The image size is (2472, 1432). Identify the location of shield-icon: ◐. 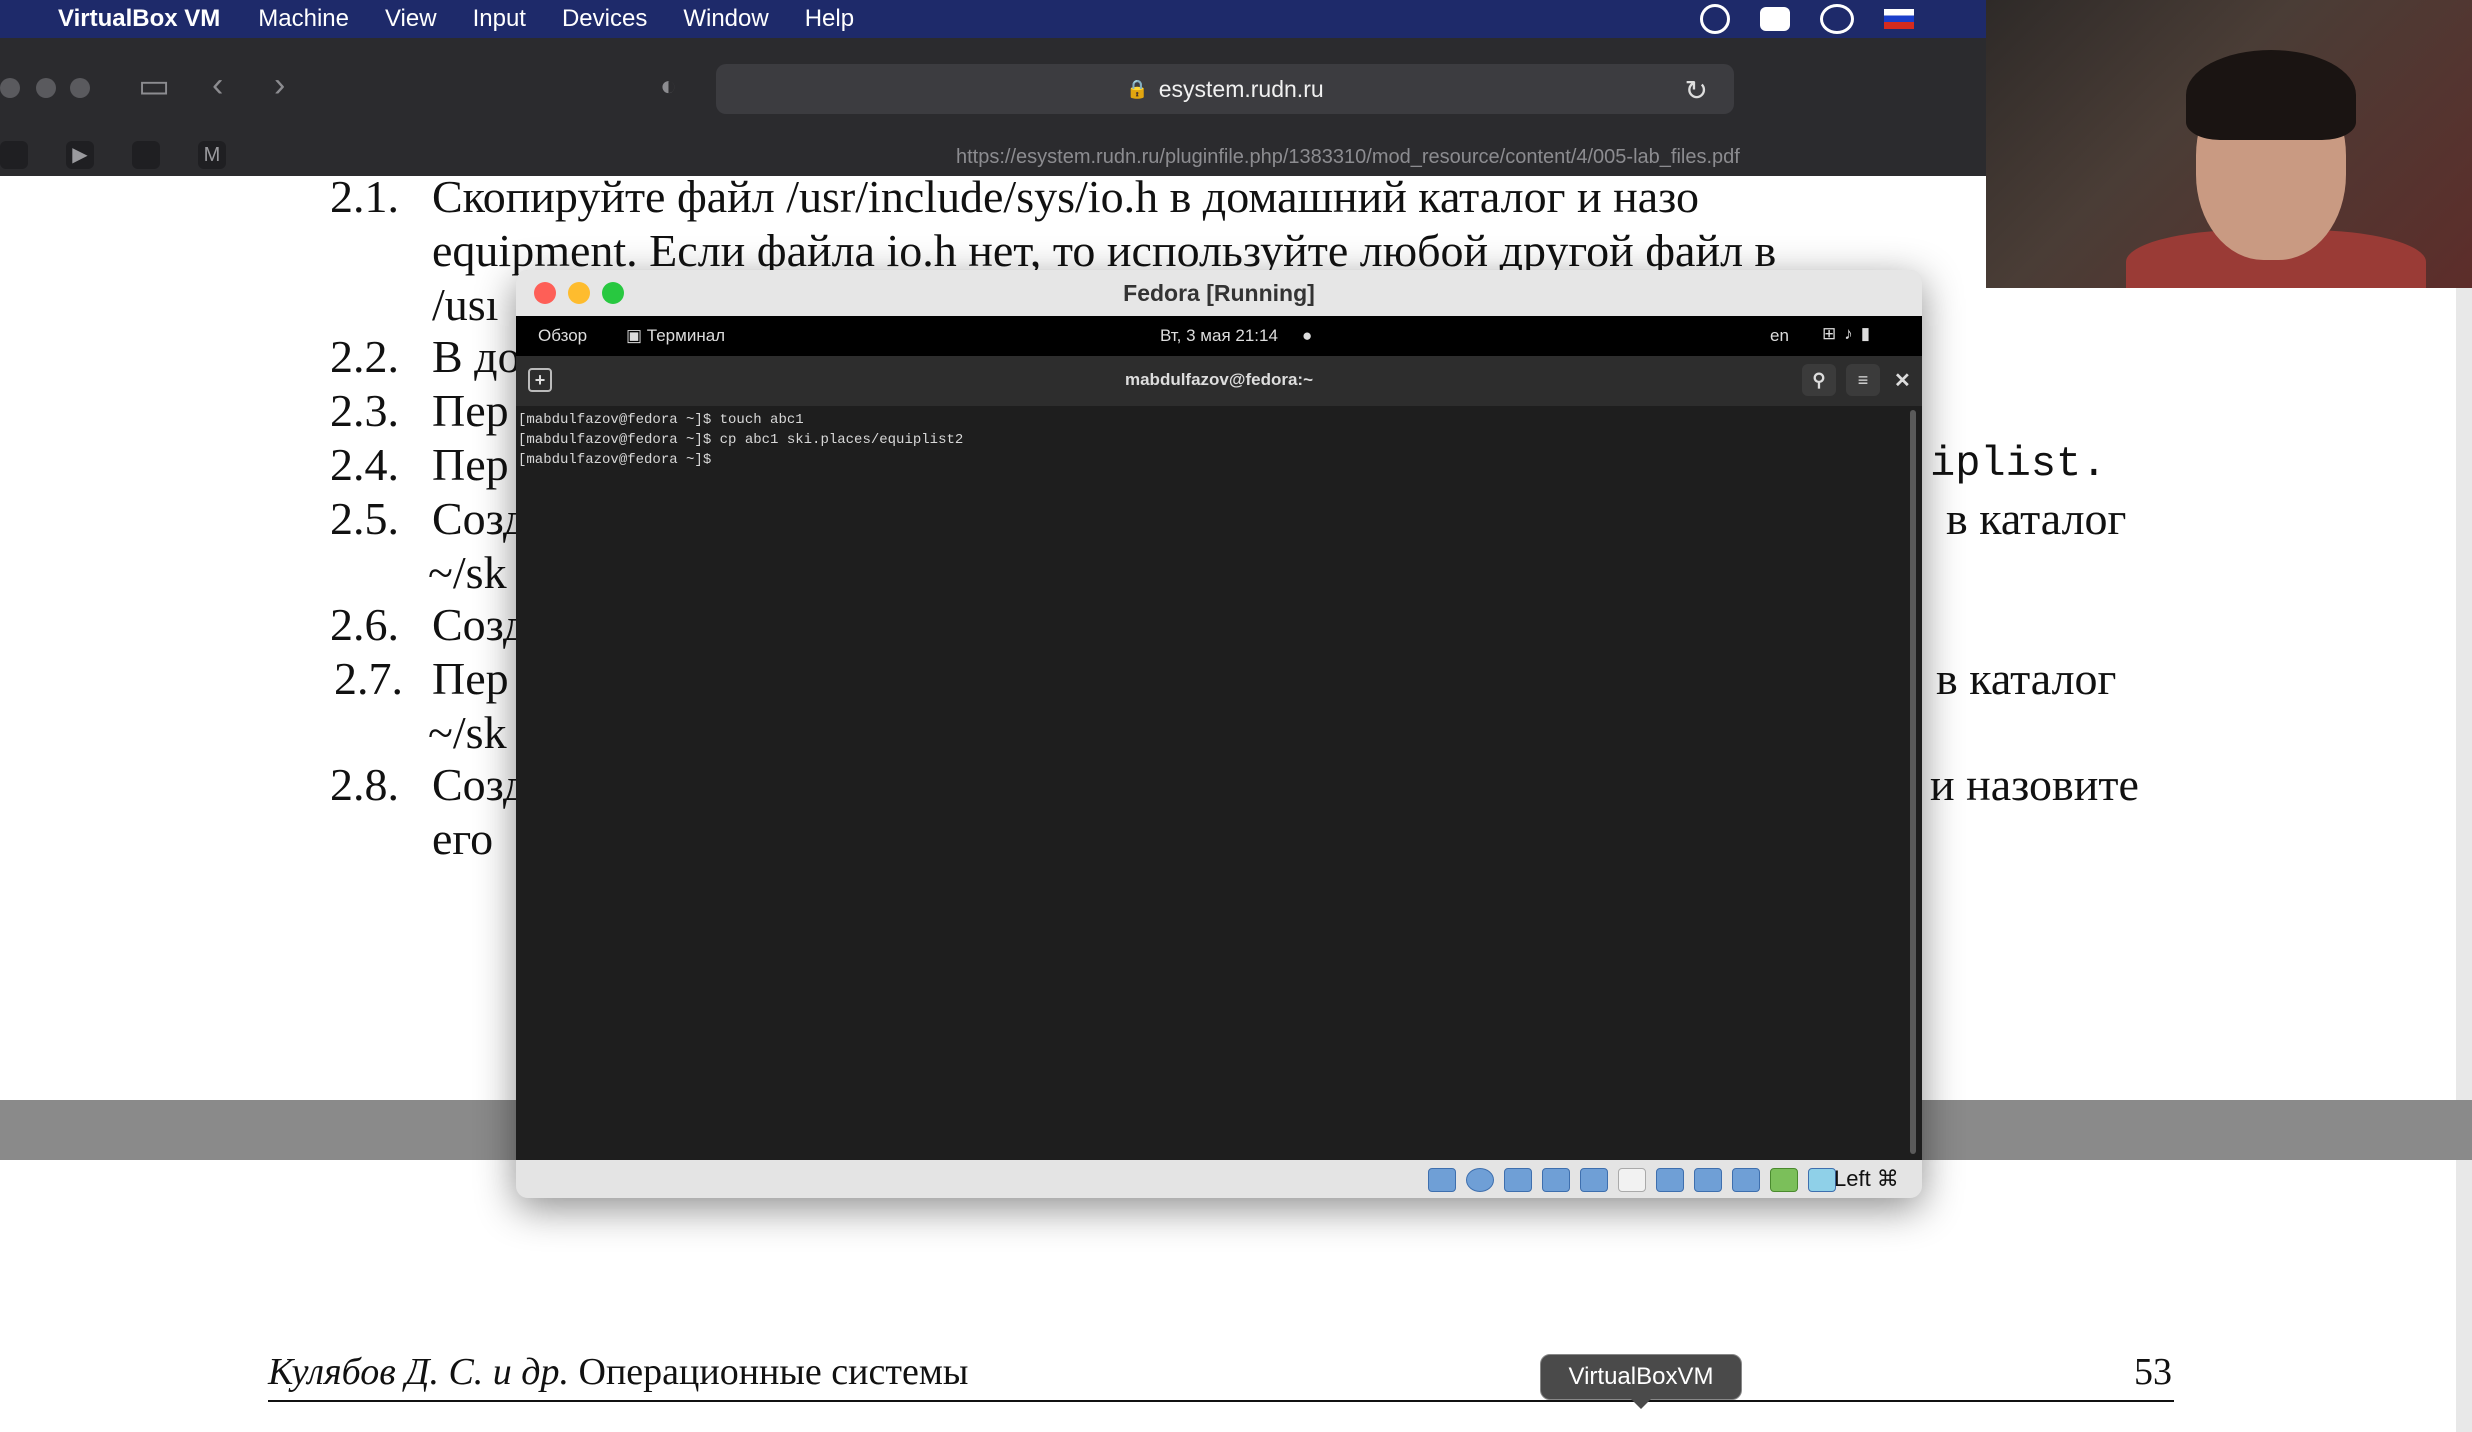
(668, 86).